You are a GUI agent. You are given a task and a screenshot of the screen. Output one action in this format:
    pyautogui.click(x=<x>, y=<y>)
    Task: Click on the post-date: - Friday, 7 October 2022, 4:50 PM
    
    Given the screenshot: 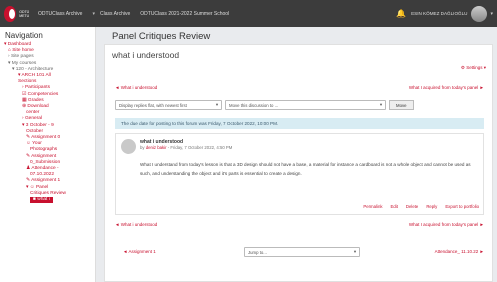 What is the action you would take?
    pyautogui.click(x=199, y=147)
    